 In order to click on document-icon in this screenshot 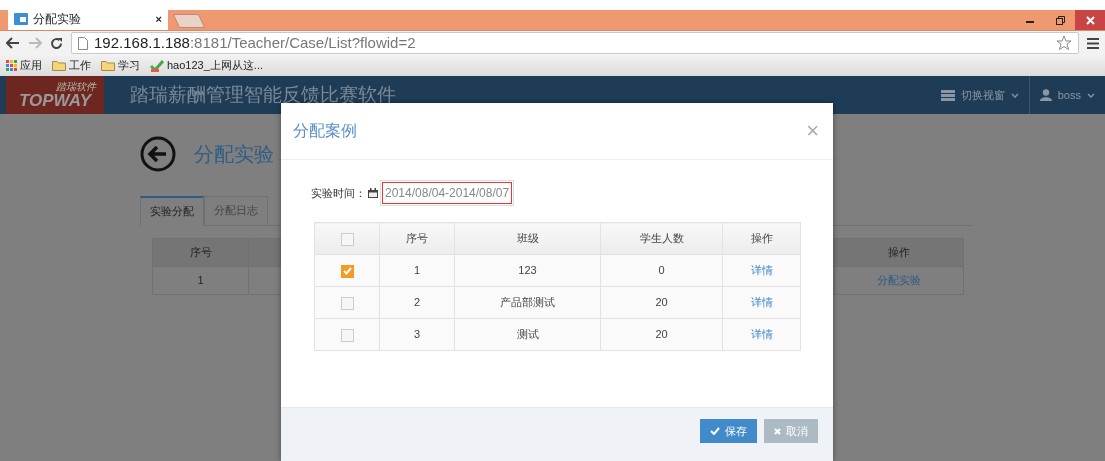, I will do `click(83, 43)`.